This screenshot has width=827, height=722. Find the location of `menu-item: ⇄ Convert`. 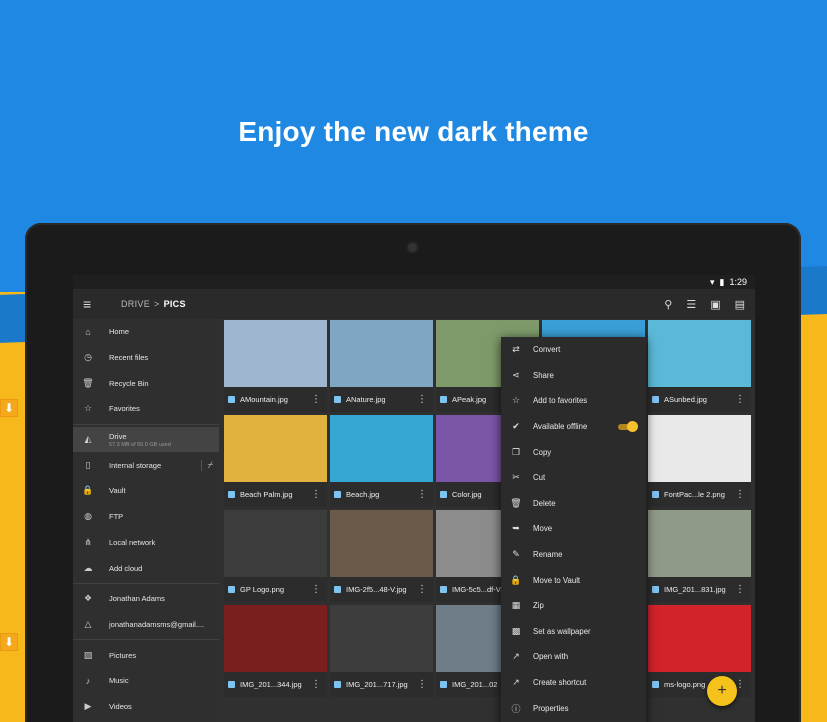

menu-item: ⇄ Convert is located at coordinates (573, 350).